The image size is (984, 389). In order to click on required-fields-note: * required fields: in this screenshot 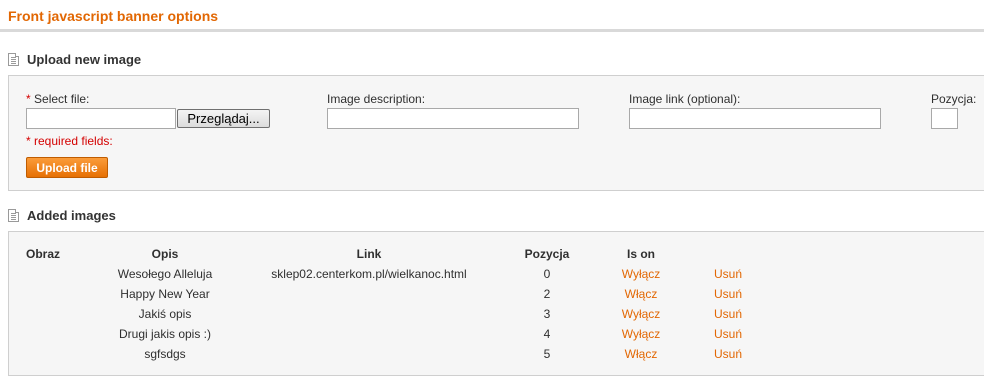, I will do `click(69, 141)`.